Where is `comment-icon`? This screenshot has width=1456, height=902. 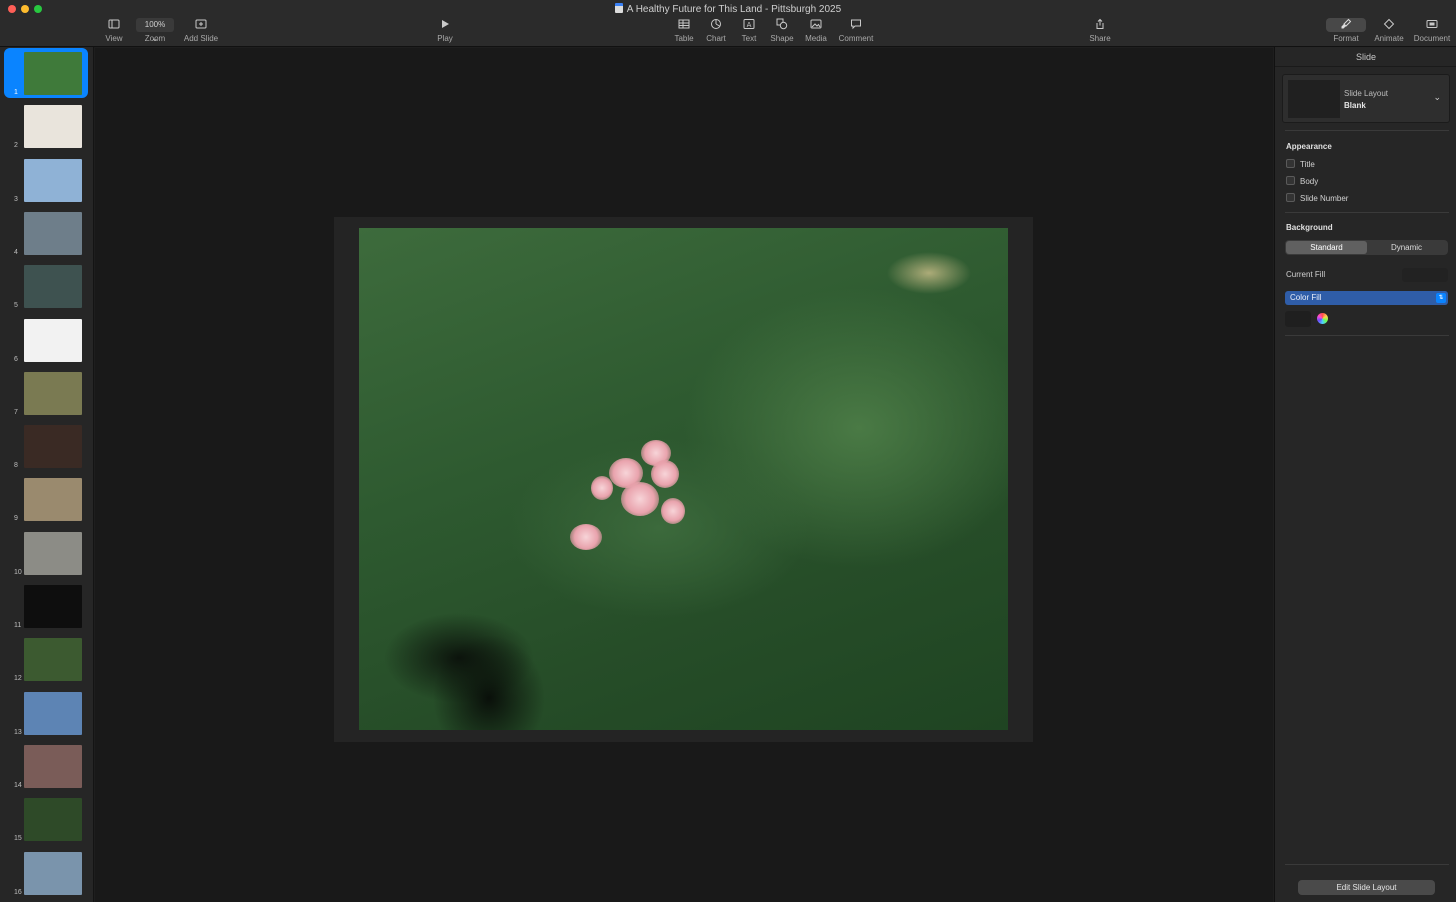
comment-icon is located at coordinates (856, 25).